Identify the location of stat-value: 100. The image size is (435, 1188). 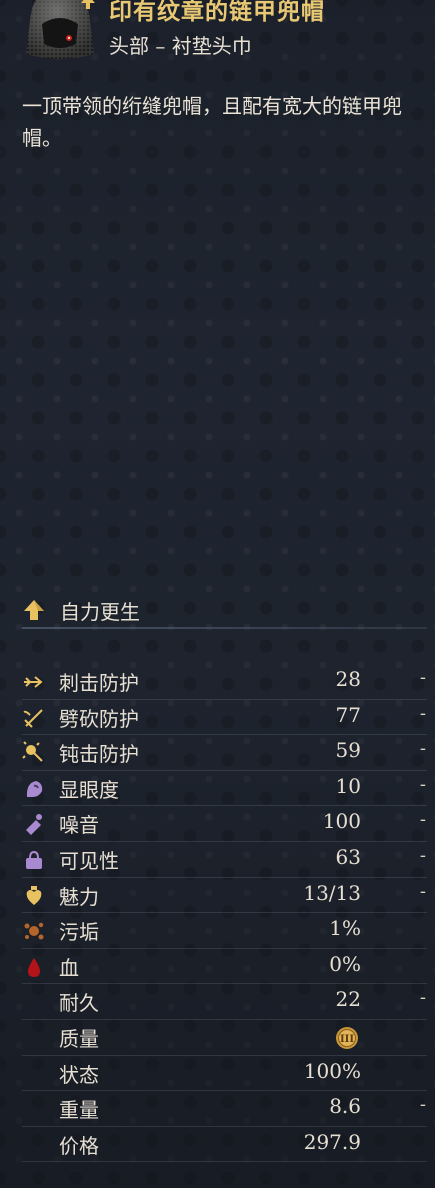
(341, 821).